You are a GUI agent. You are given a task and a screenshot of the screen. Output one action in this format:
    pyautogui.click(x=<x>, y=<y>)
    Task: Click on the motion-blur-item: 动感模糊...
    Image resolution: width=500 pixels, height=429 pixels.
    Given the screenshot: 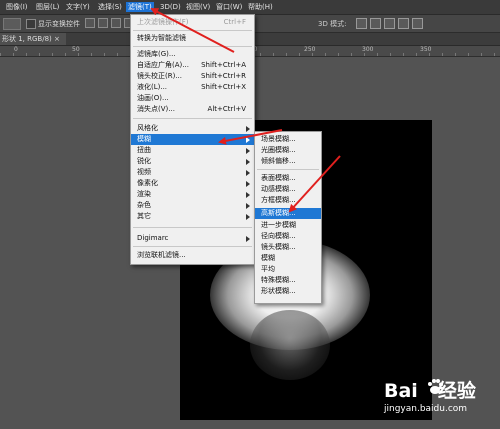 What is the action you would take?
    pyautogui.click(x=288, y=189)
    